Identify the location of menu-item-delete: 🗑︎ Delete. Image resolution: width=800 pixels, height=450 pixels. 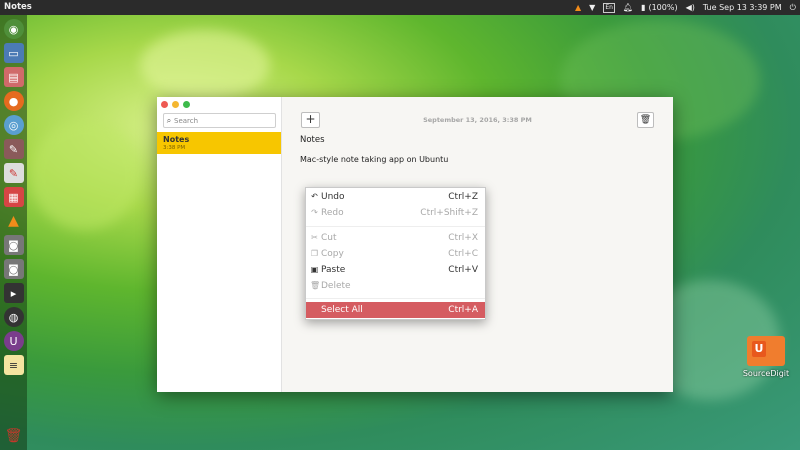
(395, 286).